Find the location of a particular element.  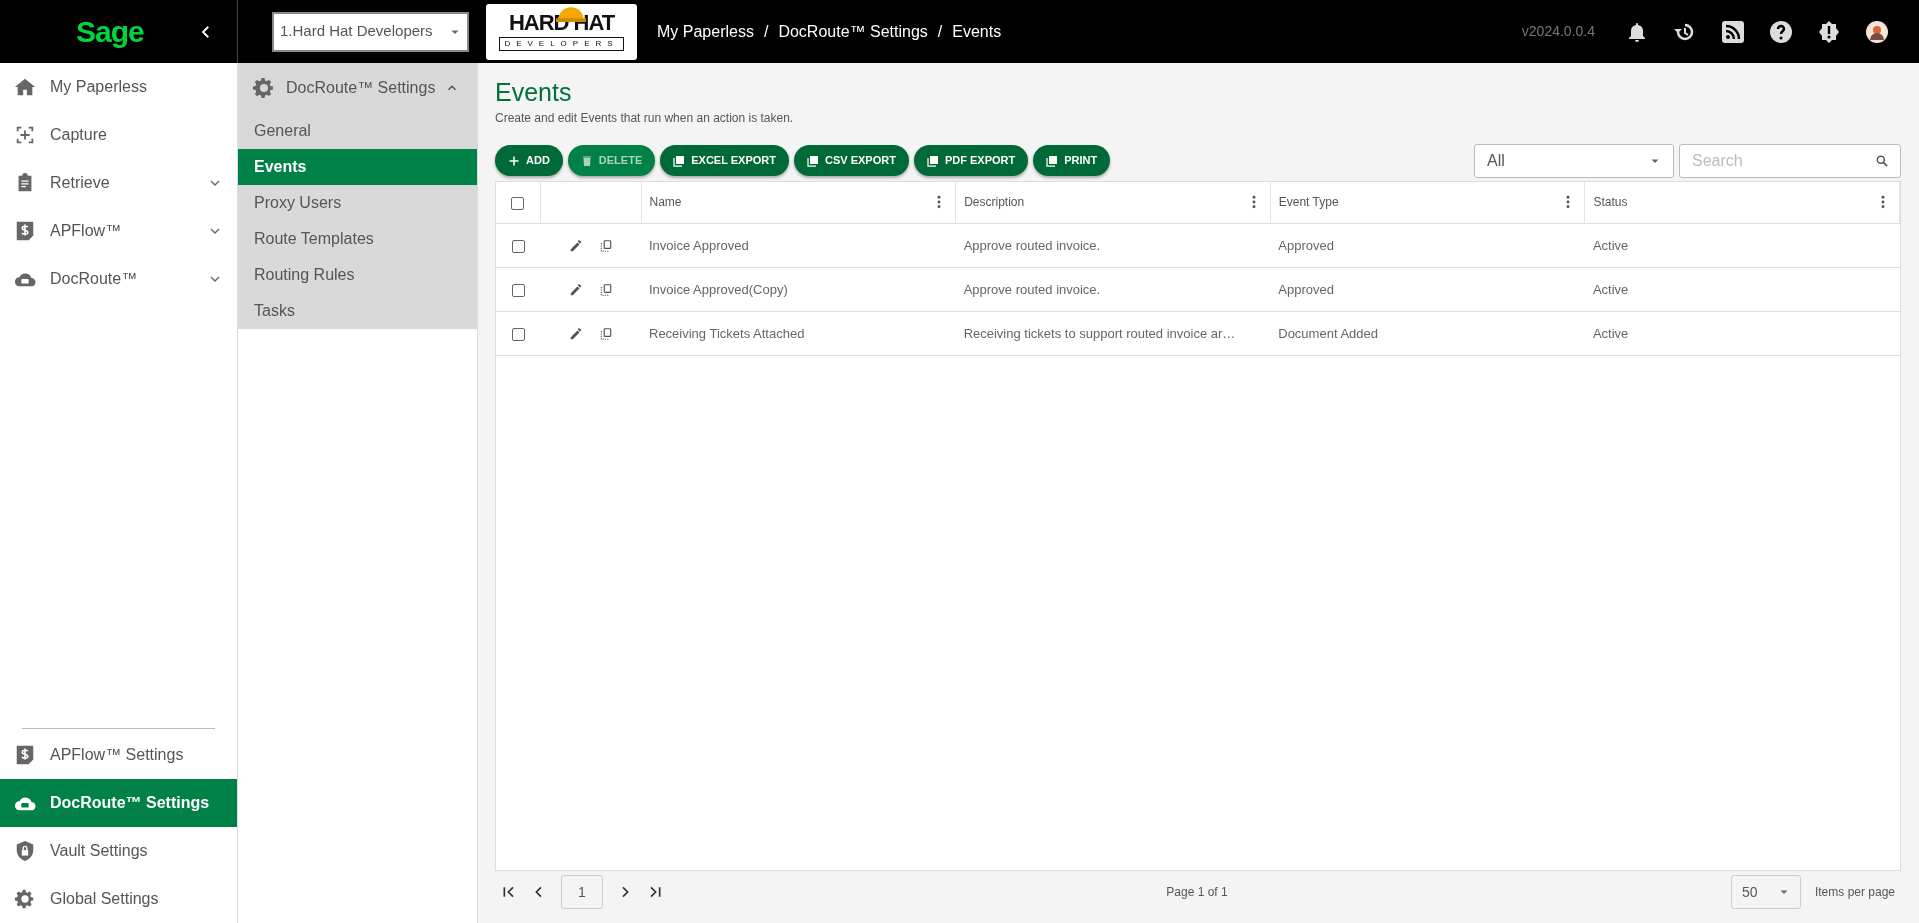

sidebar-item: DocRoute™ Settings is located at coordinates (118, 803).